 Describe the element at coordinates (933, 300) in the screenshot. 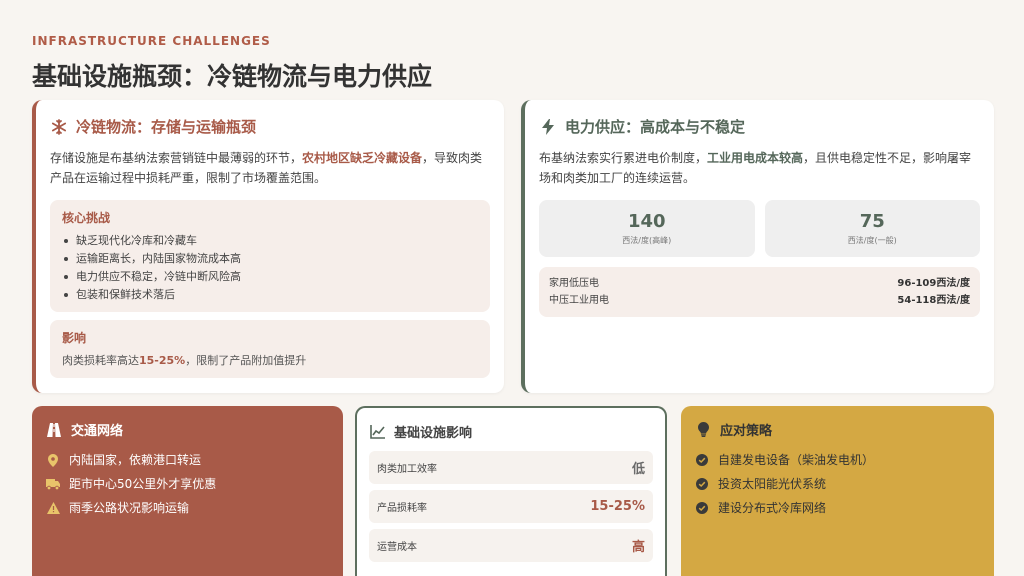

I see `price-value: 54-118西法/度` at that location.